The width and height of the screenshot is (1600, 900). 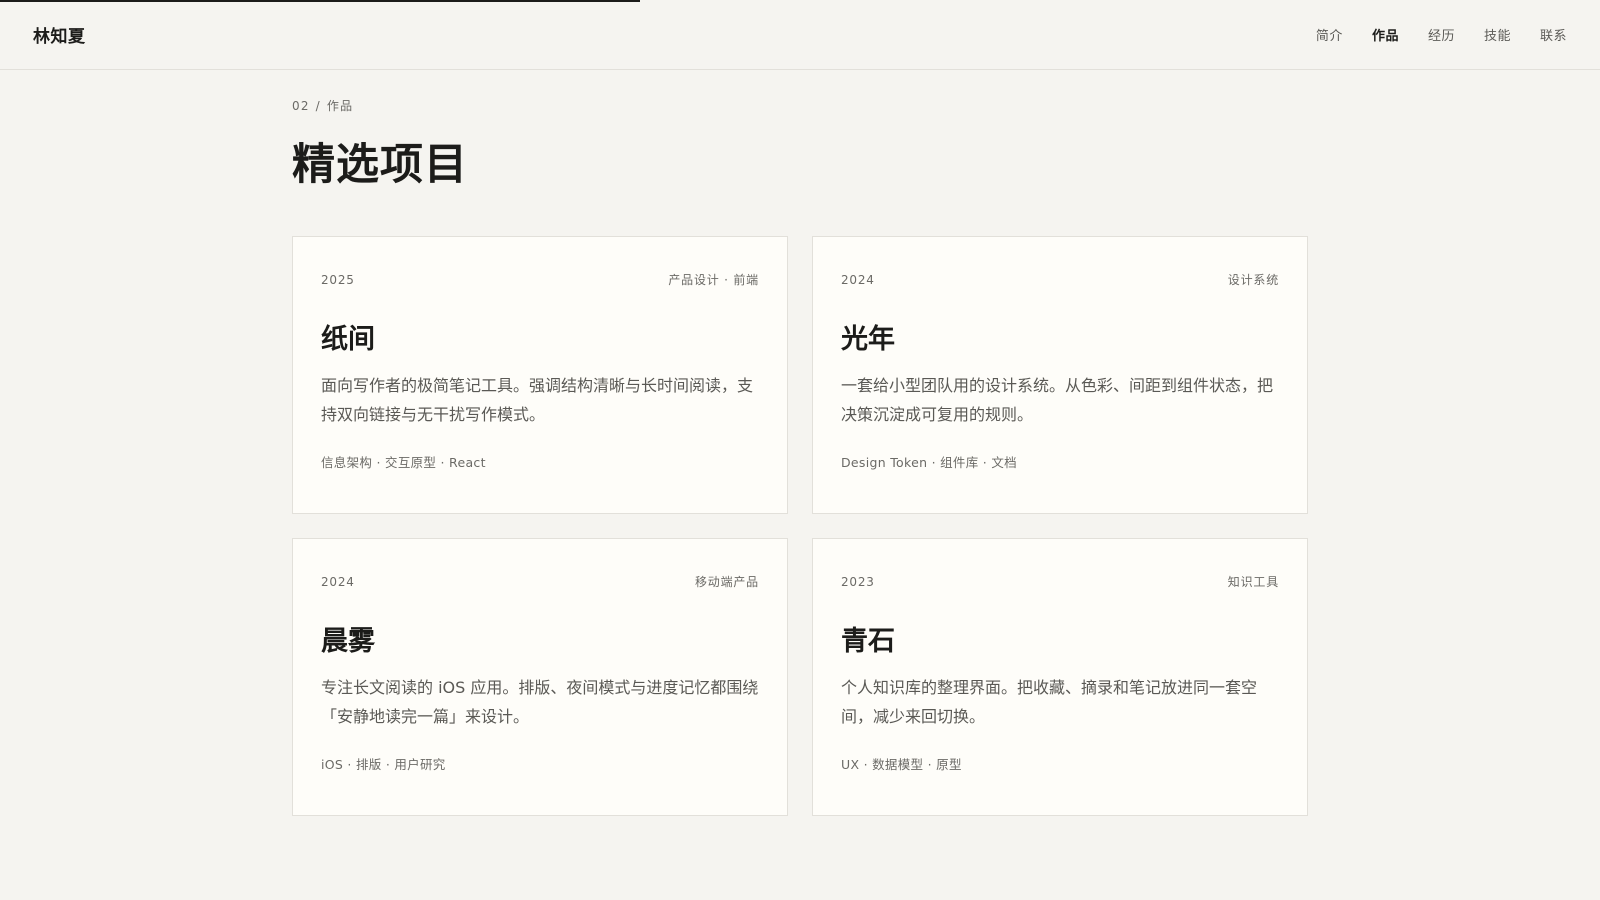 I want to click on top-navigation: 林知夏 简介 作品 经历 技能 联系, so click(x=800, y=35).